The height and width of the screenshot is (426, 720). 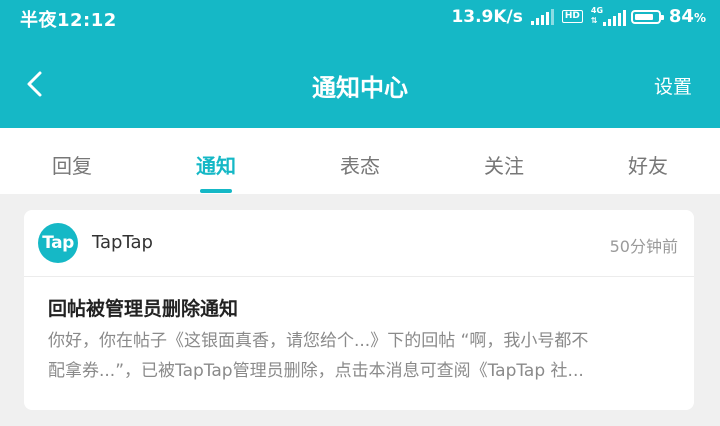 What do you see at coordinates (122, 242) in the screenshot?
I see `sender-name: TapTap` at bounding box center [122, 242].